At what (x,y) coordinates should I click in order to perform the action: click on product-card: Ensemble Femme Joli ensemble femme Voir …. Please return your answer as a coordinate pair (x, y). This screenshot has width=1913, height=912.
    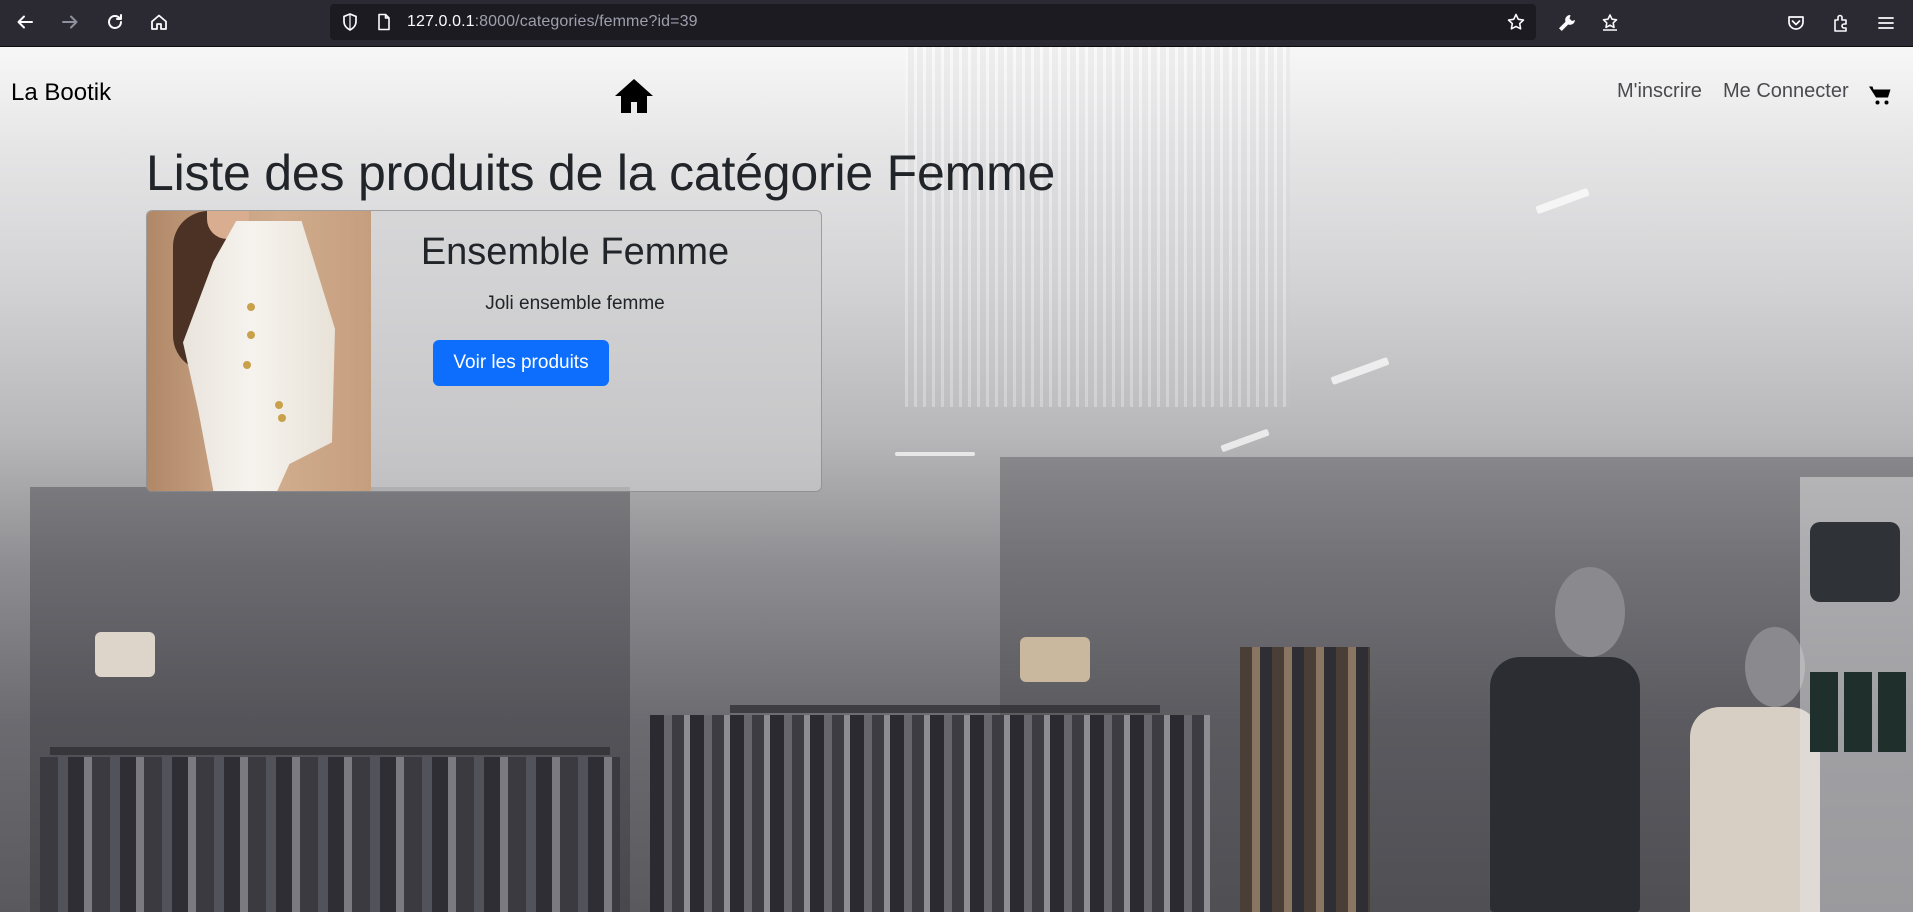
    Looking at the image, I should click on (484, 351).